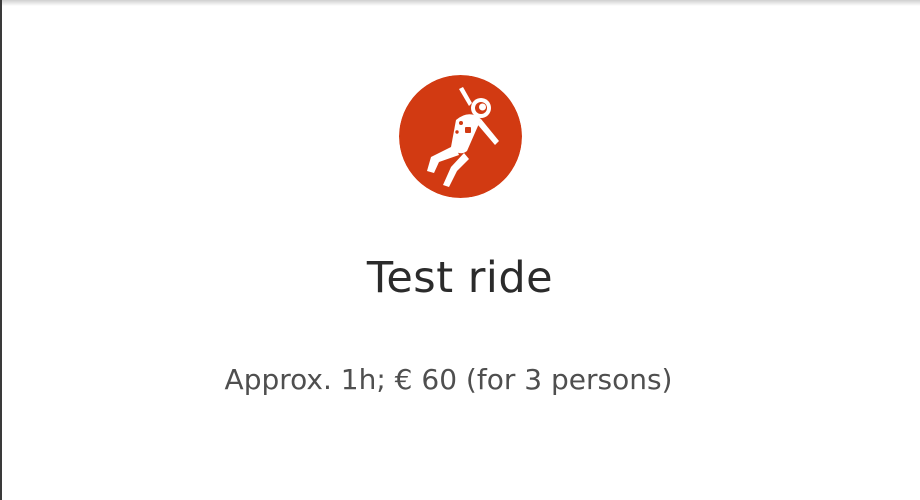  Describe the element at coordinates (448, 379) in the screenshot. I see `card-description: Approx. 1h; € 60 (for 3 persons)` at that location.